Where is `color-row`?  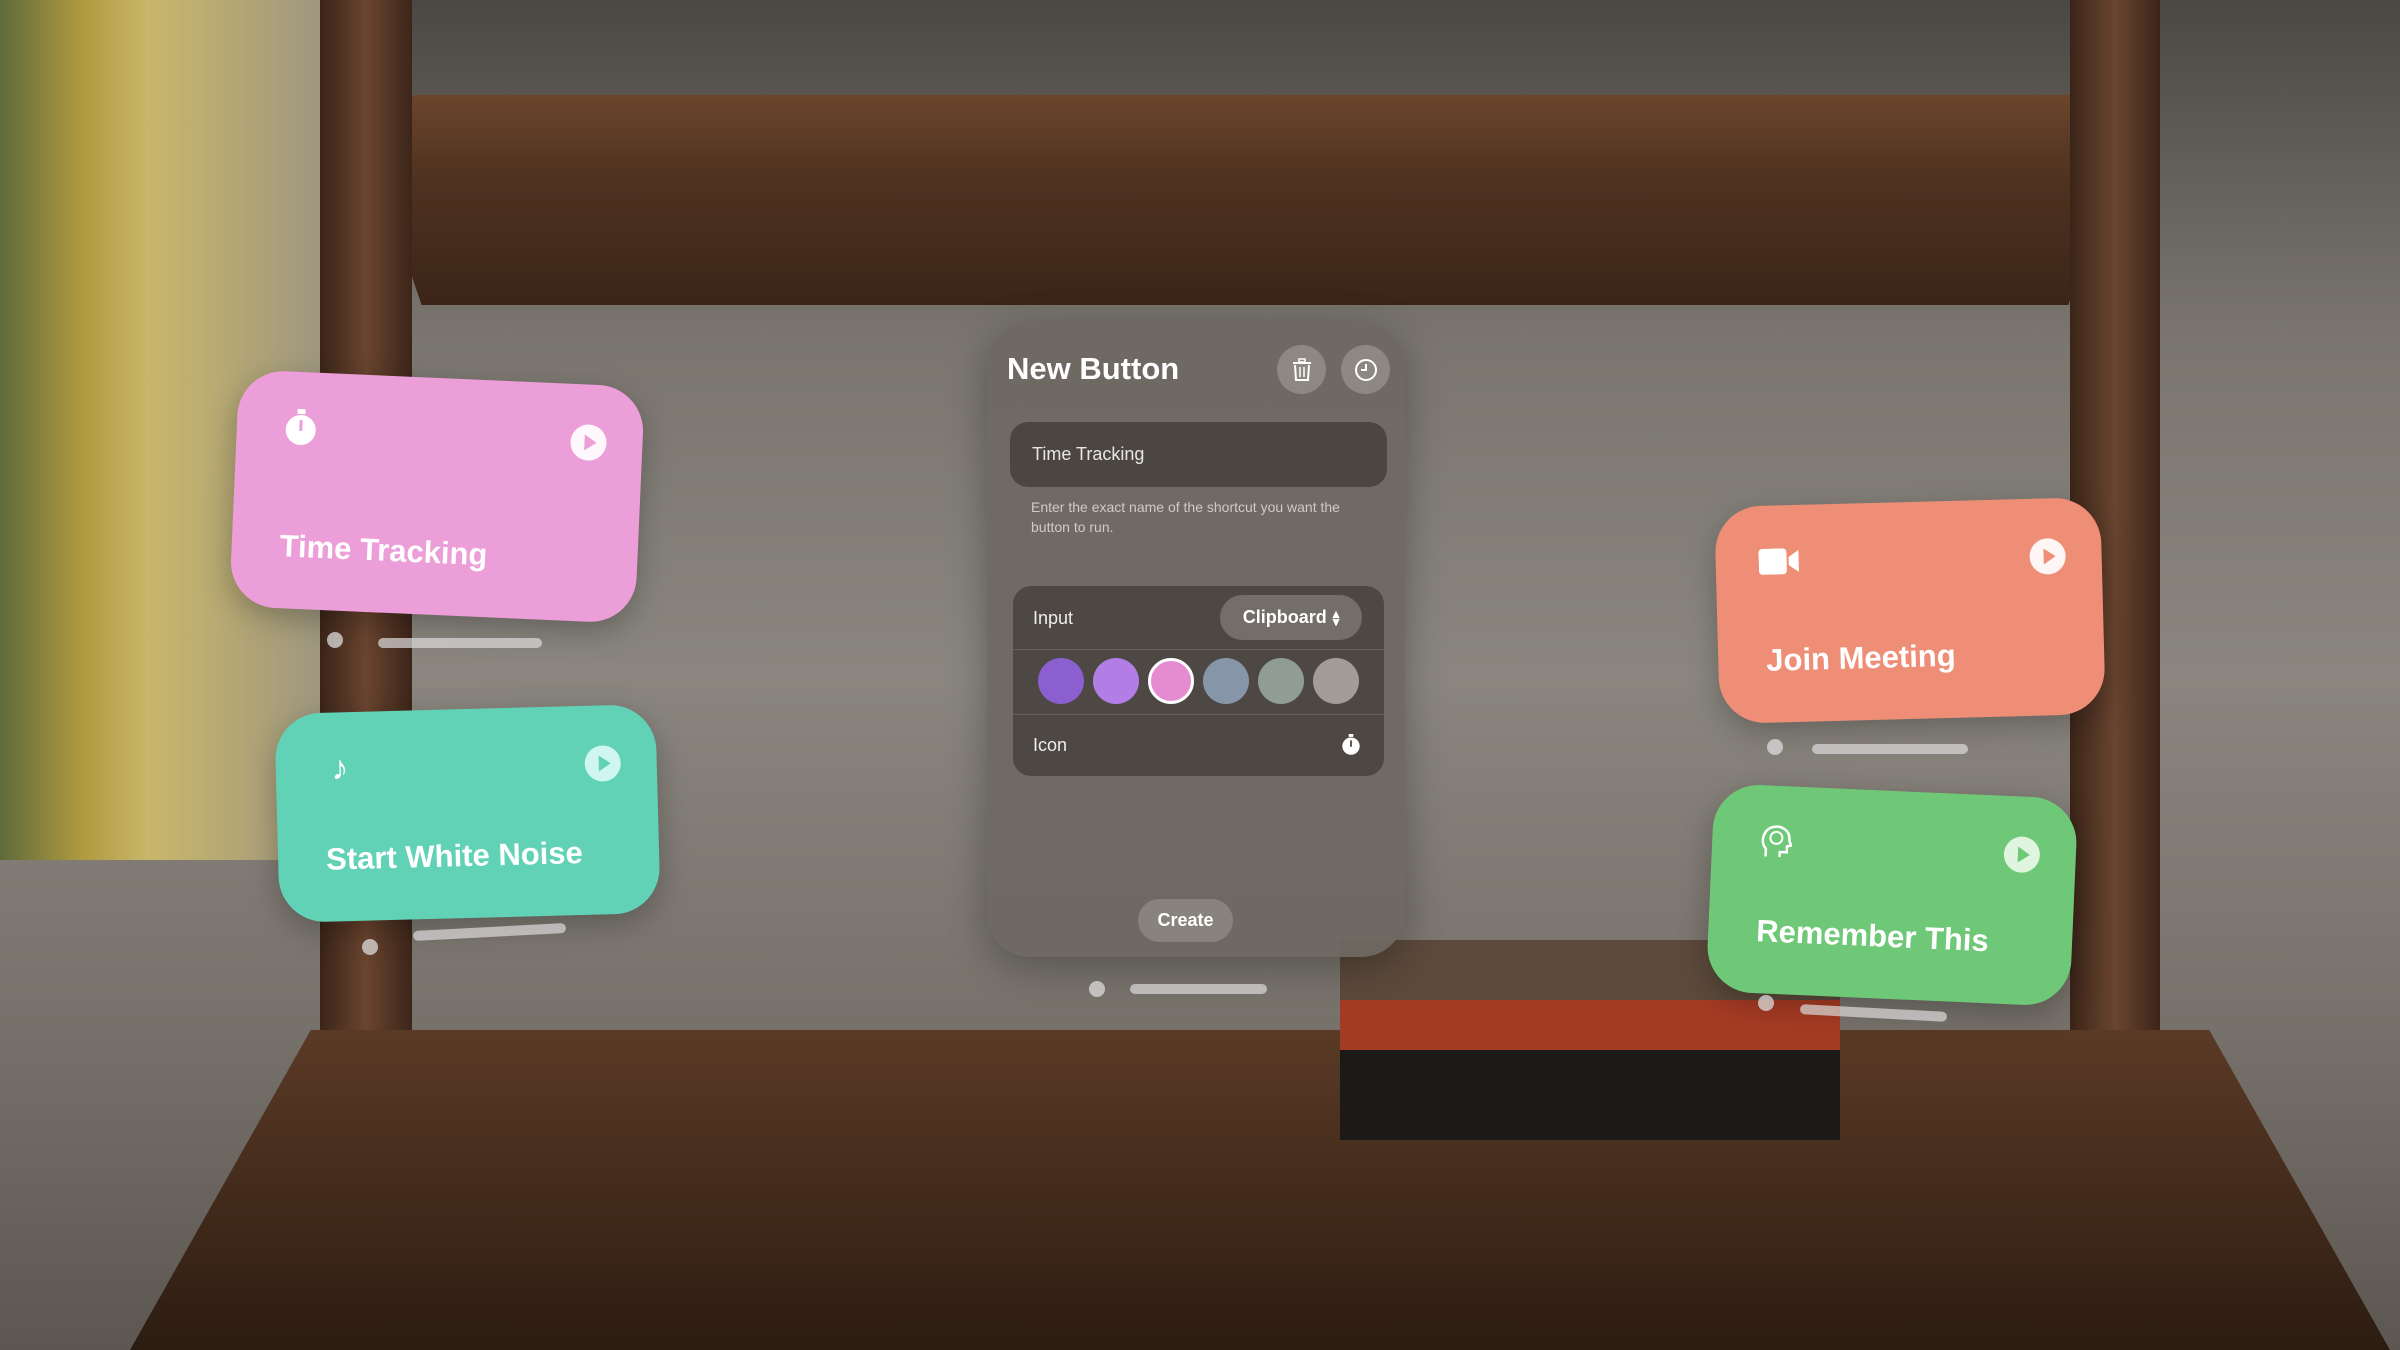
color-row is located at coordinates (1198, 682).